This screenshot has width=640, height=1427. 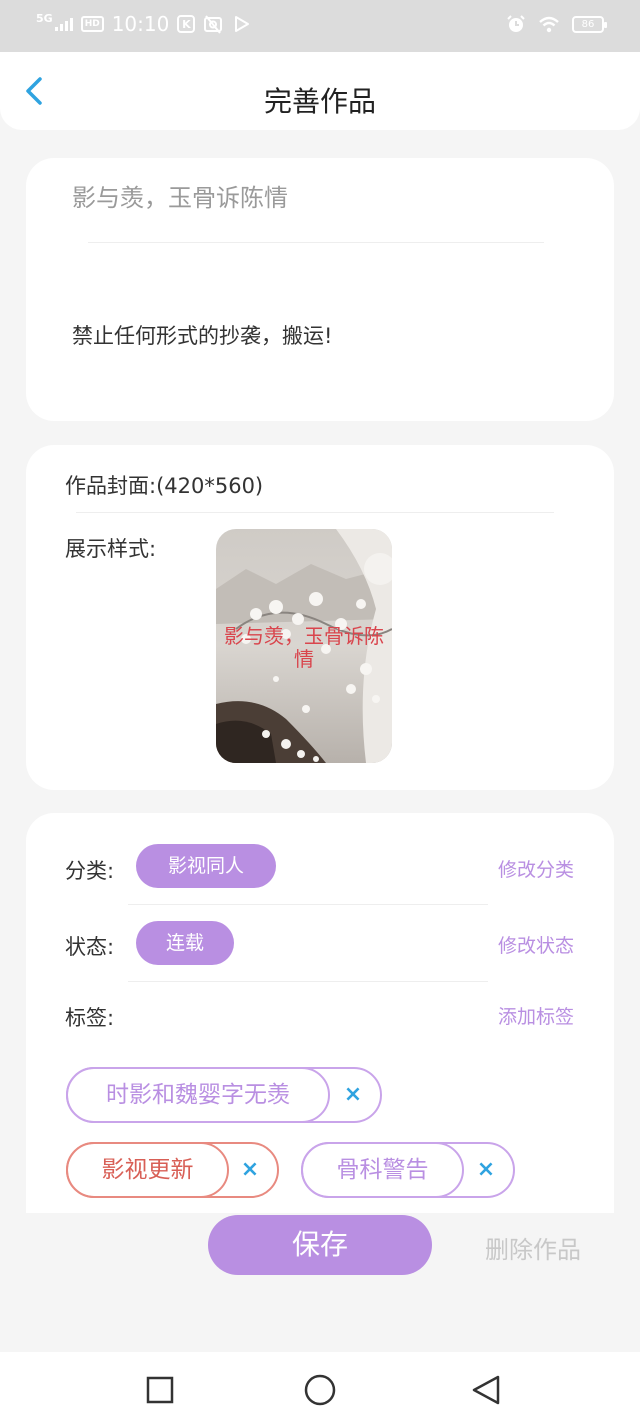 I want to click on cover-title: 影与羡，玉骨诉陈情, so click(x=304, y=647).